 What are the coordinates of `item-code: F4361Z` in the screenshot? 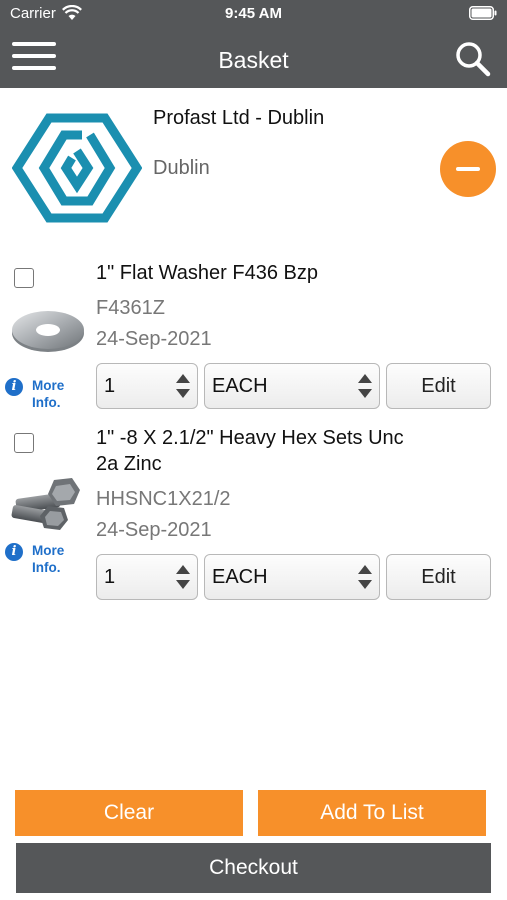 It's located at (130, 308).